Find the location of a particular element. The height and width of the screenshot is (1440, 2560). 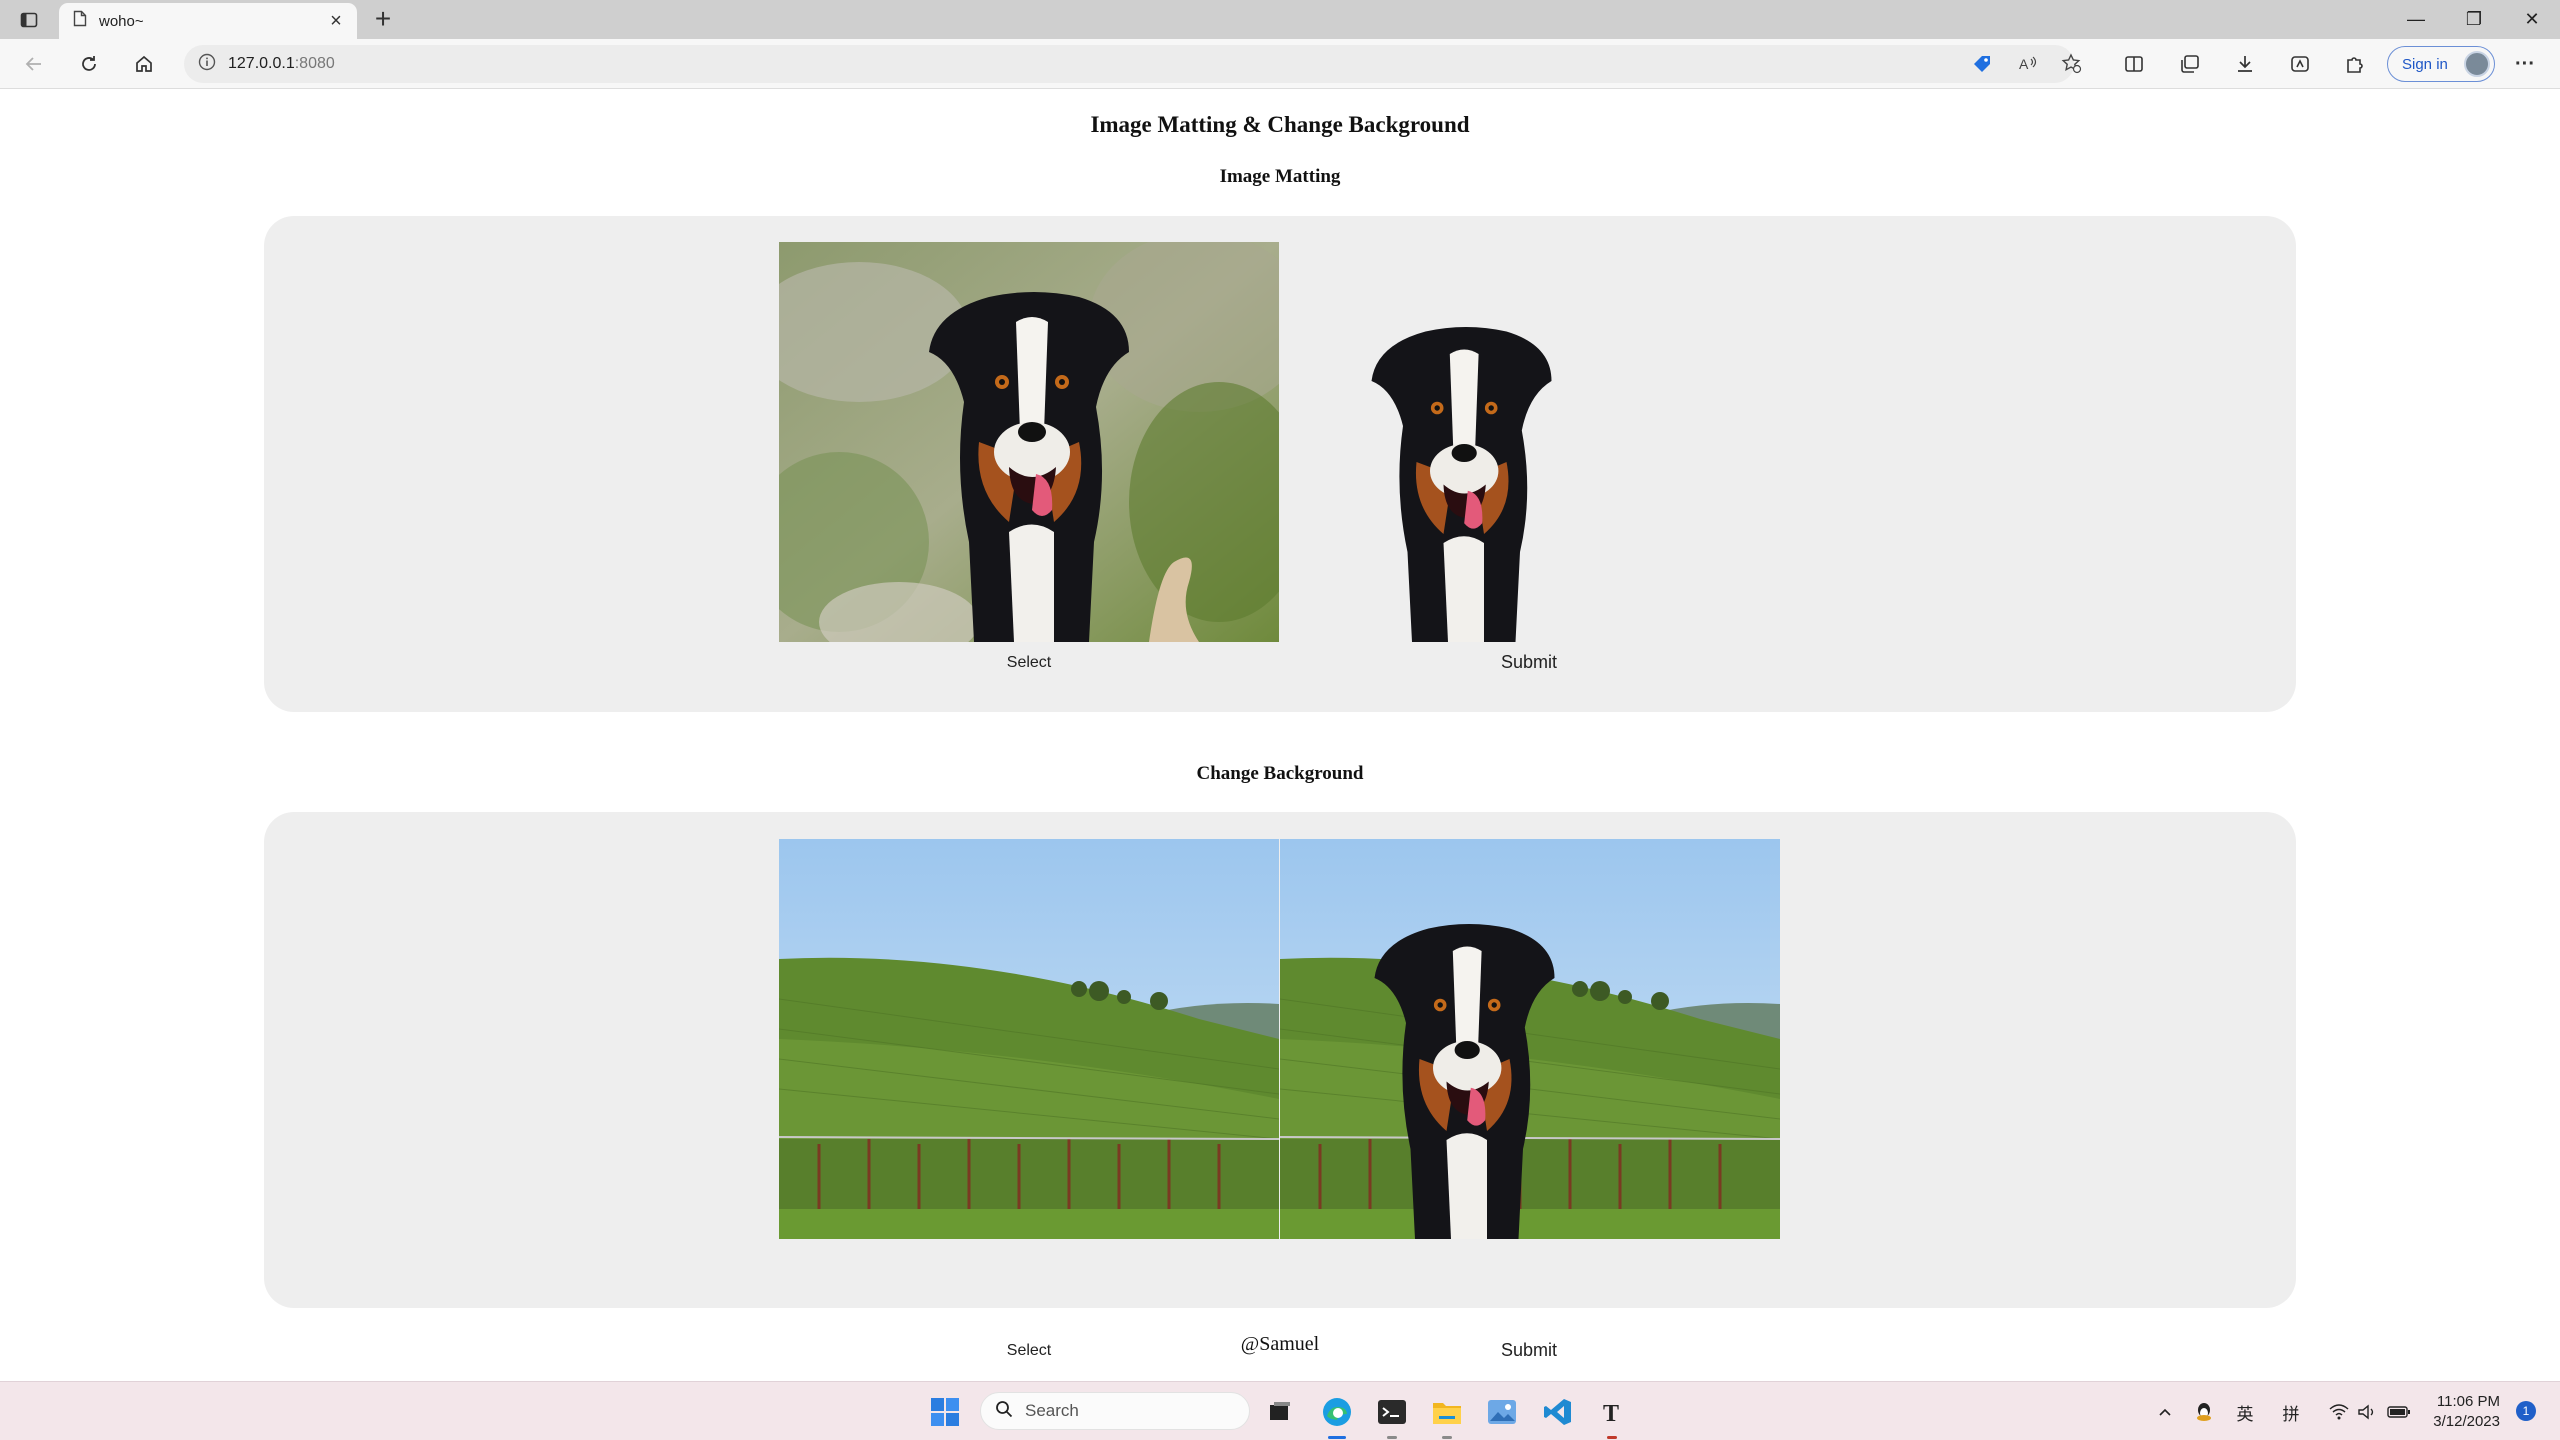

close-tab-icon: × is located at coordinates (336, 21).